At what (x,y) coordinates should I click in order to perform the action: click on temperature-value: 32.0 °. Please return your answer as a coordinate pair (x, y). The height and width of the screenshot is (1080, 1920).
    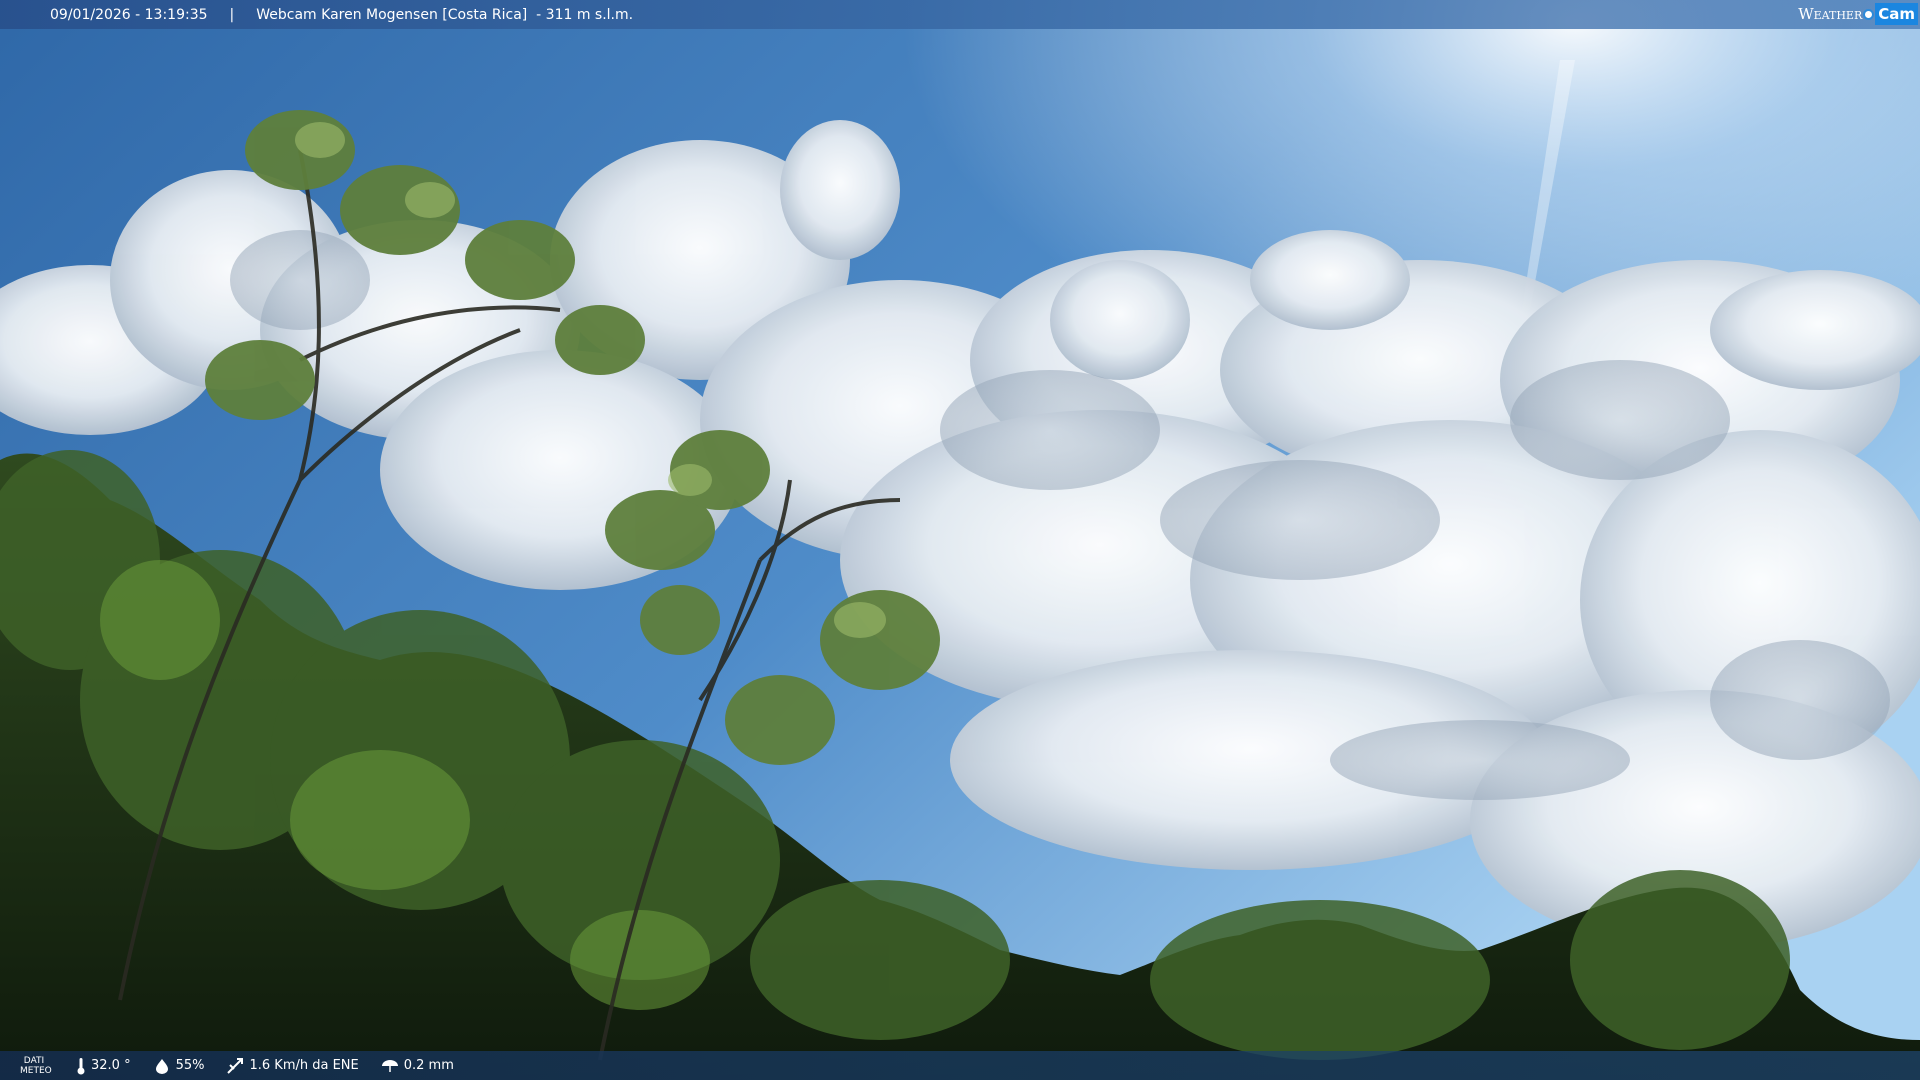
    Looking at the image, I should click on (111, 1065).